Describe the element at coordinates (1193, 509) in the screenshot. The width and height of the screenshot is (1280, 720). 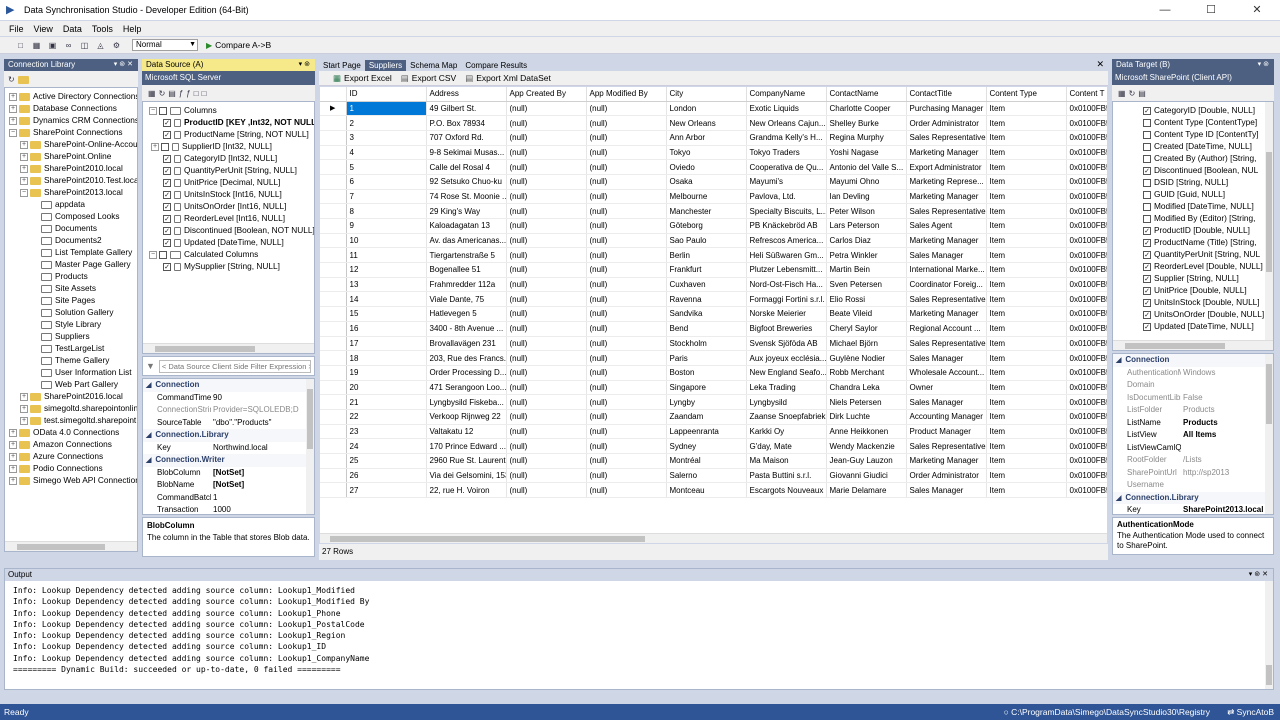
I see `property-row: Key SharePoint2013.local` at that location.